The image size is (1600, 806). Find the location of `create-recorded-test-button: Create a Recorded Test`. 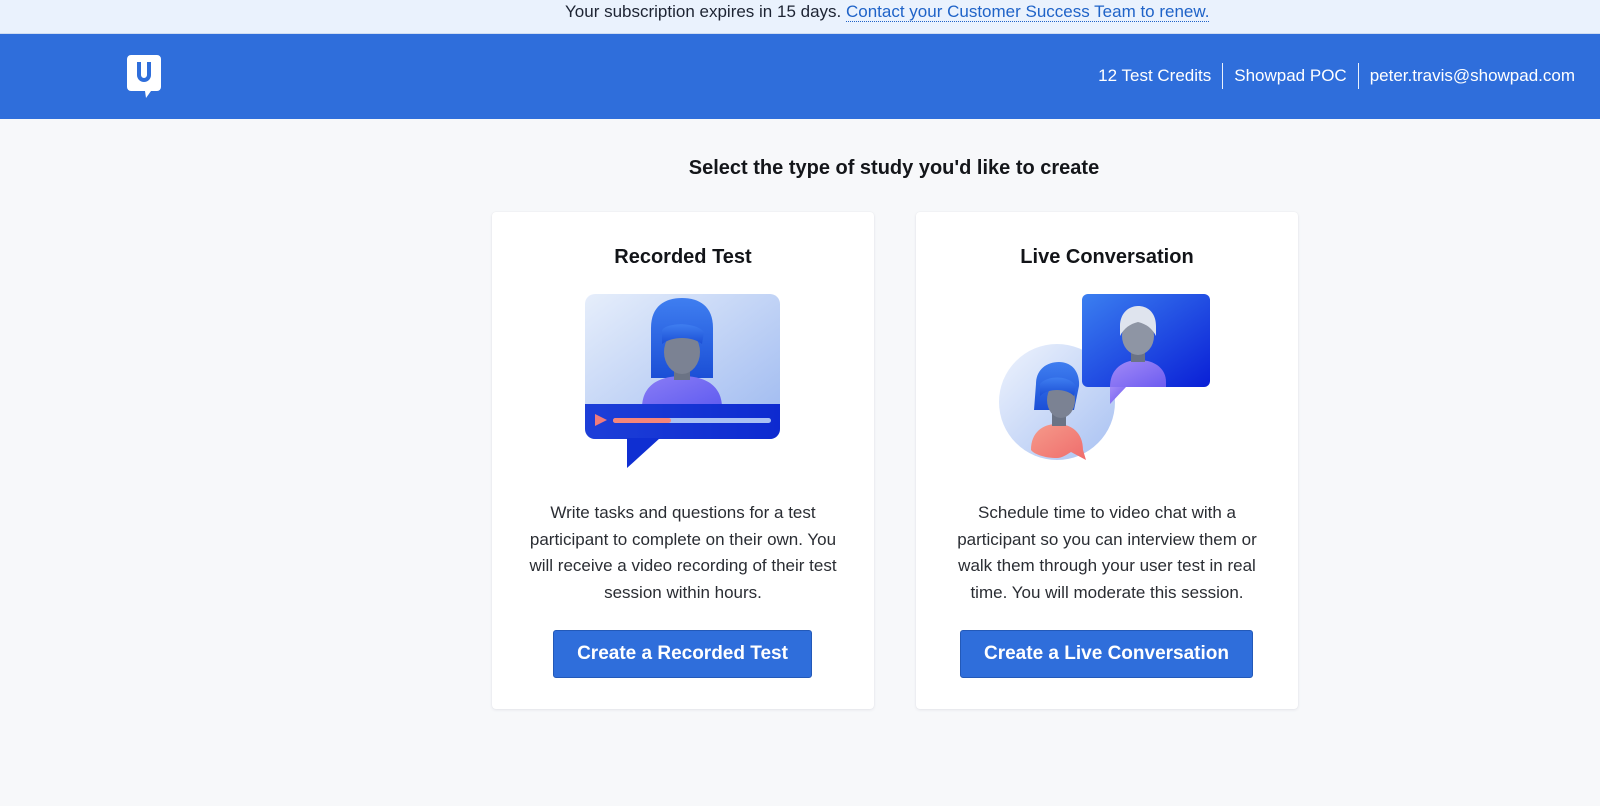

create-recorded-test-button: Create a Recorded Test is located at coordinates (682, 654).